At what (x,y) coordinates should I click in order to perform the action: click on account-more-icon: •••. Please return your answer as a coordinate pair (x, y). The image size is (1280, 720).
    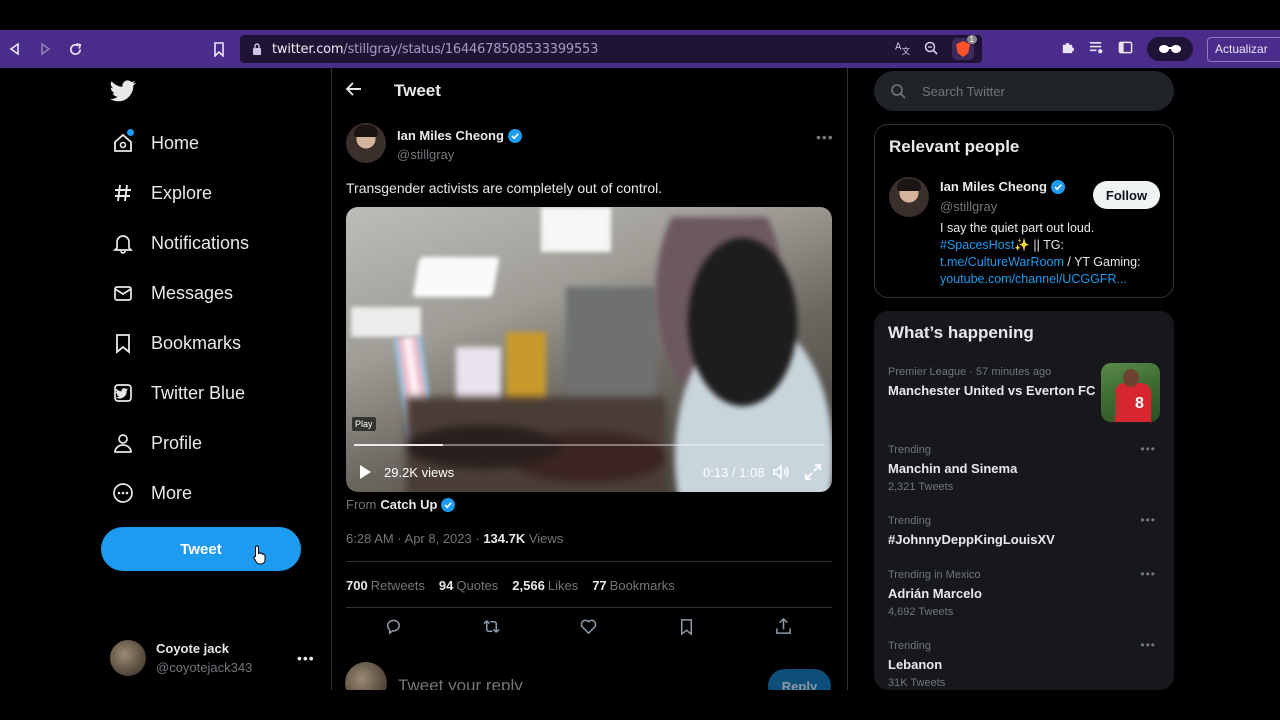
    Looking at the image, I should click on (306, 658).